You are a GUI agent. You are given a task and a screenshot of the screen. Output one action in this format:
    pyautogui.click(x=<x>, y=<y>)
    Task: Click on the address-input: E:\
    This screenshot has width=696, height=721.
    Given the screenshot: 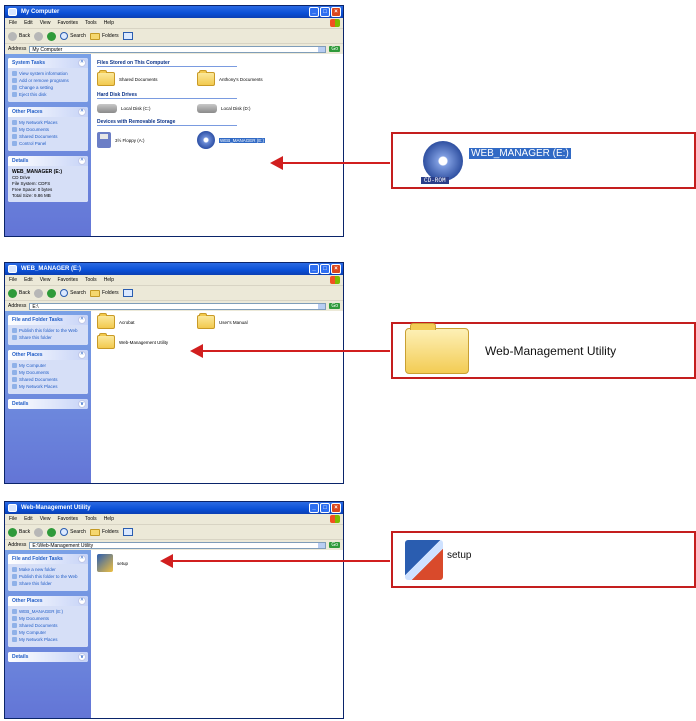 What is the action you would take?
    pyautogui.click(x=178, y=306)
    